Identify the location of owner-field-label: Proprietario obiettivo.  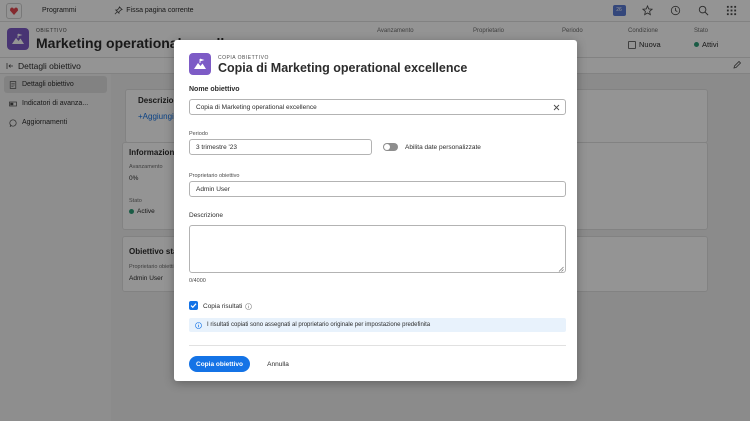
(214, 176).